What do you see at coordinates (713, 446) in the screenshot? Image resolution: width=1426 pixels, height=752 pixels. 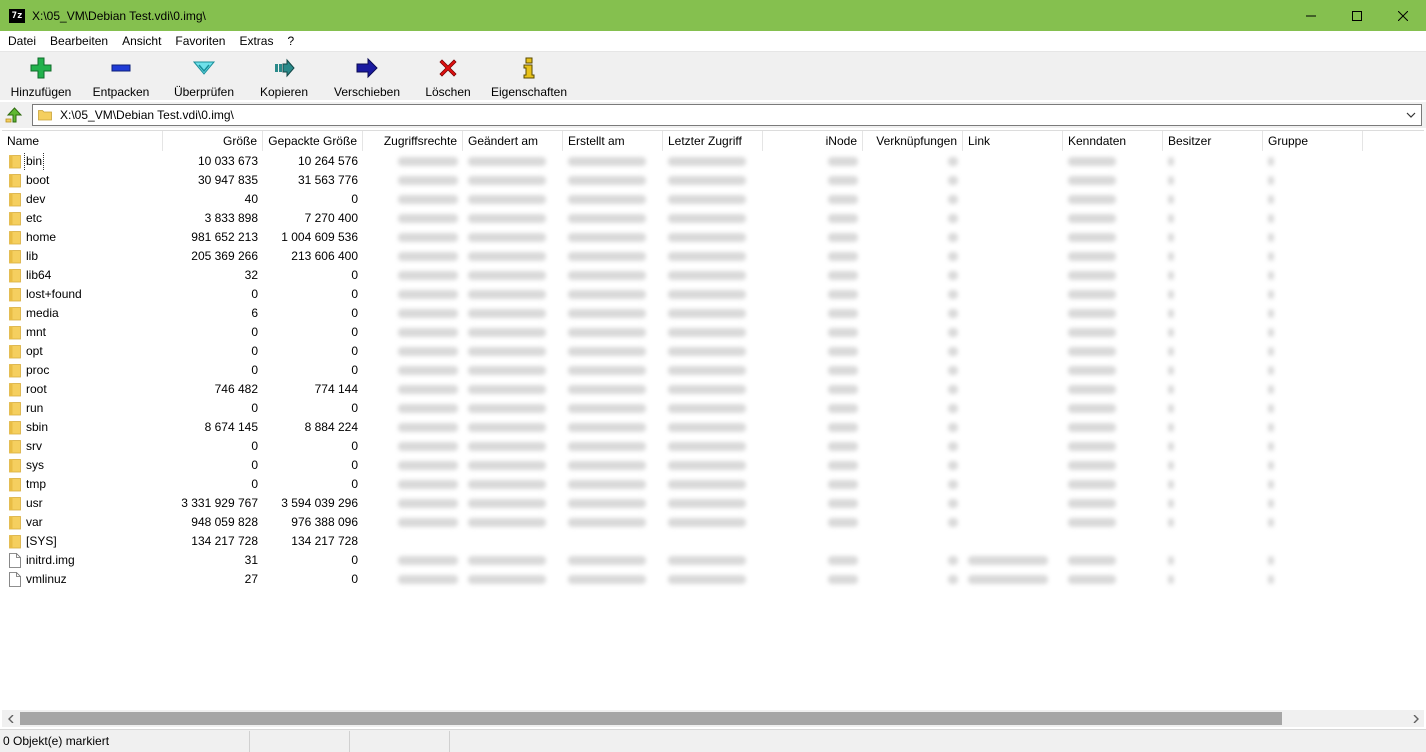 I see `table-row: srv 0 0` at bounding box center [713, 446].